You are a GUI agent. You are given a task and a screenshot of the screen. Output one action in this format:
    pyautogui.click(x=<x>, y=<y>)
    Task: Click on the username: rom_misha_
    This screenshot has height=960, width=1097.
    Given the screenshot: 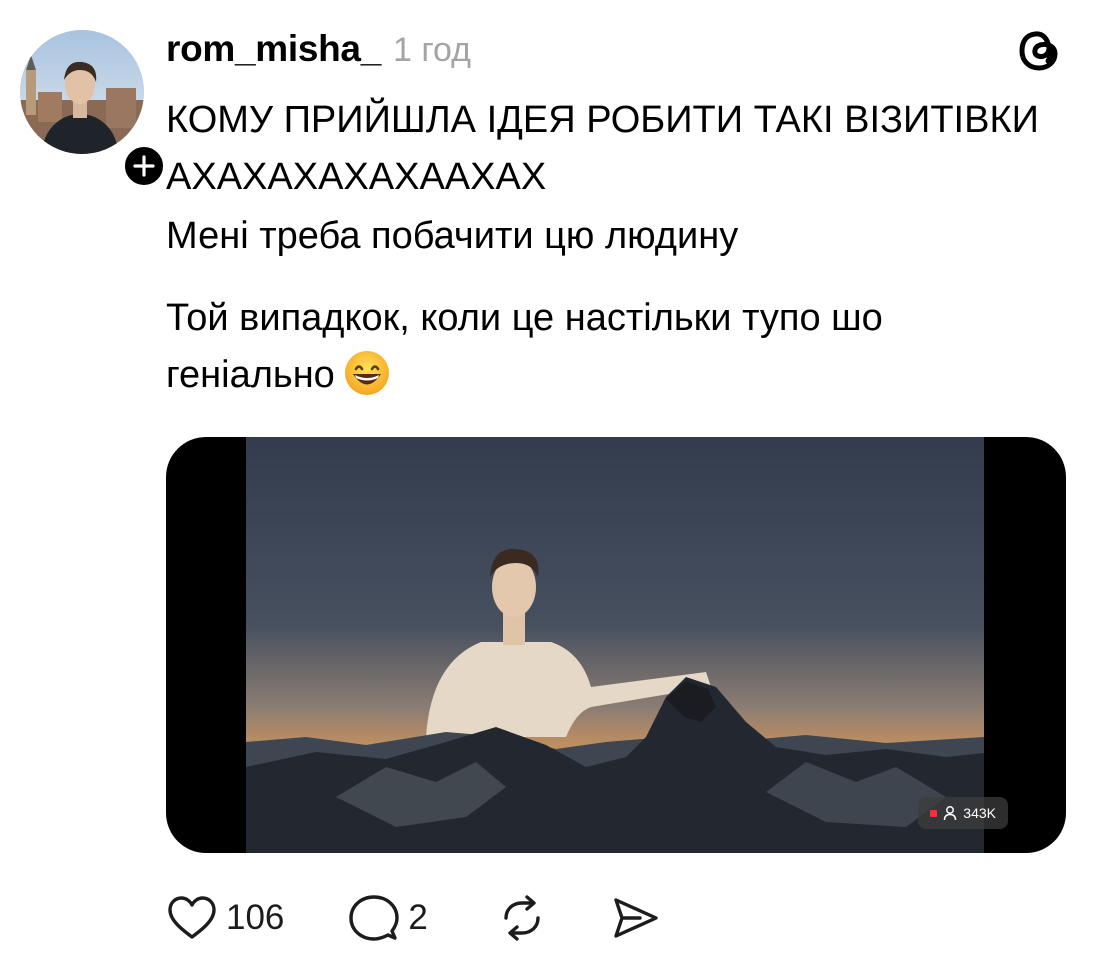 What is the action you would take?
    pyautogui.click(x=273, y=49)
    